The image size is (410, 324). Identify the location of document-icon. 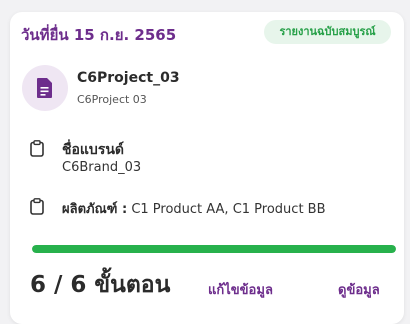
(44, 88).